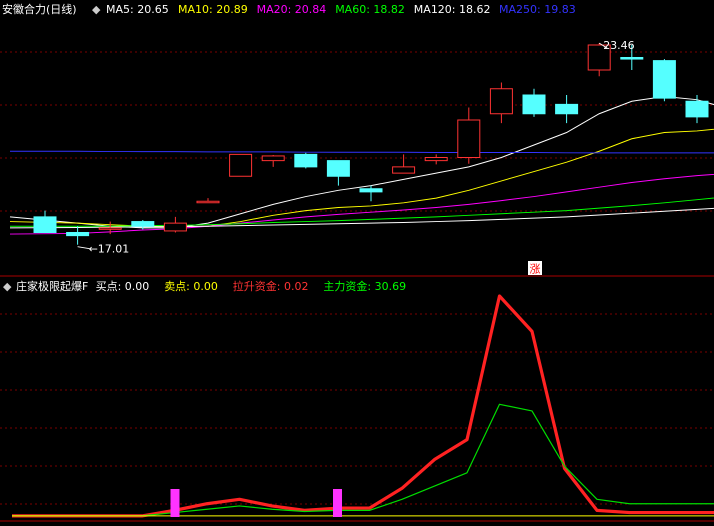 The width and height of the screenshot is (714, 526). Describe the element at coordinates (109, 249) in the screenshot. I see `low-price-label: ←17.01` at that location.